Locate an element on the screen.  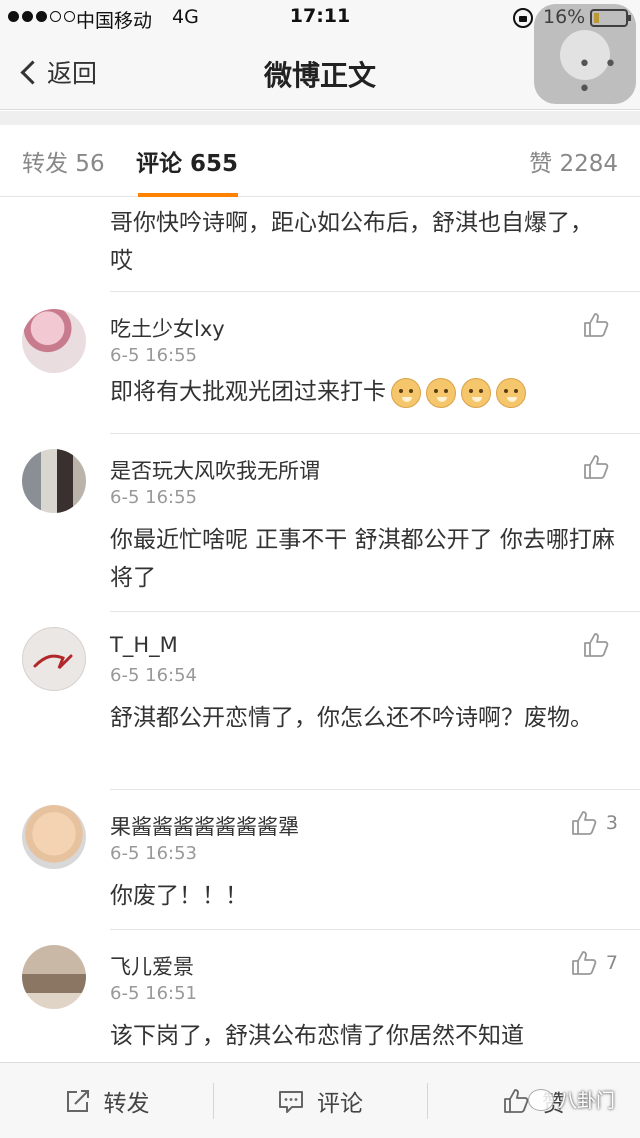
username: 果酱酱酱酱酱酱酱犟 is located at coordinates (204, 826).